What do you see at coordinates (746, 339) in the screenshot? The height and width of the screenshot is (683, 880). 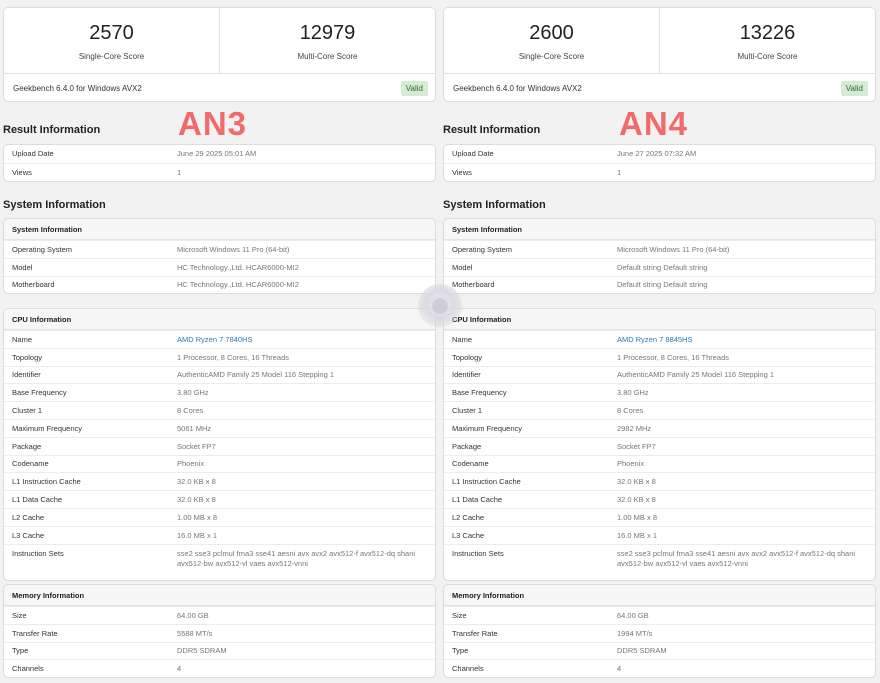 I see `cpu-name-link: AMD Ryzen 7 8845HS` at bounding box center [746, 339].